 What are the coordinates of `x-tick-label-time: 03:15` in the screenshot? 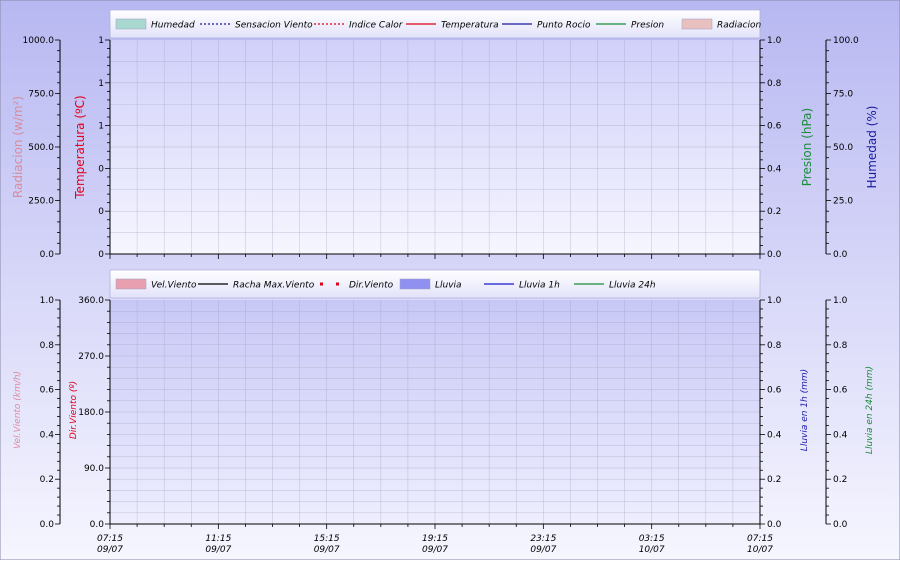 It's located at (652, 539).